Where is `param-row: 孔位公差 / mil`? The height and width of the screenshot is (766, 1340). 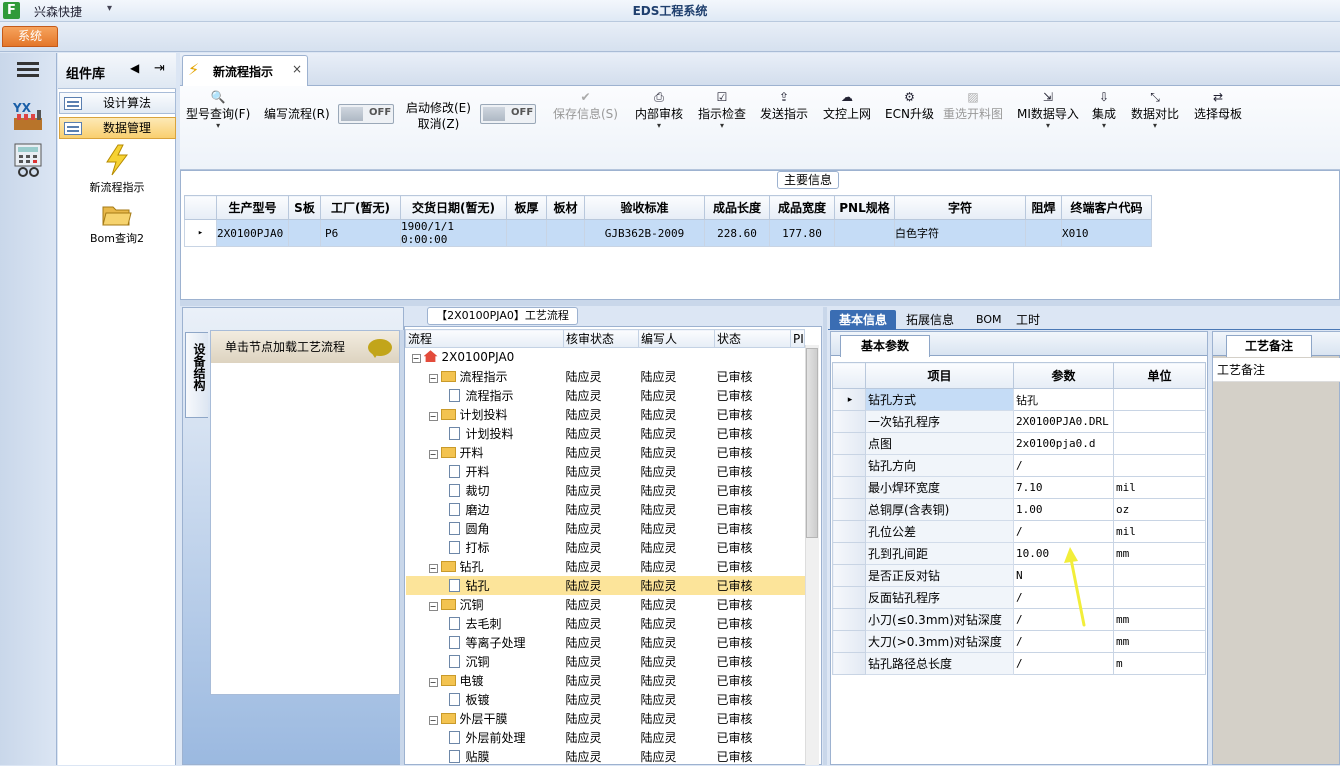 param-row: 孔位公差 / mil is located at coordinates (1019, 531).